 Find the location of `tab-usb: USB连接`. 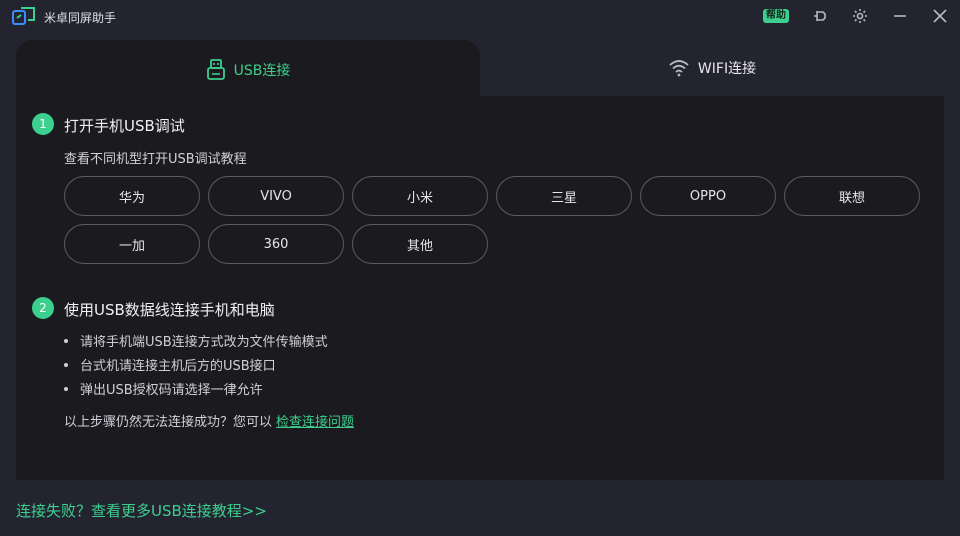

tab-usb: USB连接 is located at coordinates (248, 70).